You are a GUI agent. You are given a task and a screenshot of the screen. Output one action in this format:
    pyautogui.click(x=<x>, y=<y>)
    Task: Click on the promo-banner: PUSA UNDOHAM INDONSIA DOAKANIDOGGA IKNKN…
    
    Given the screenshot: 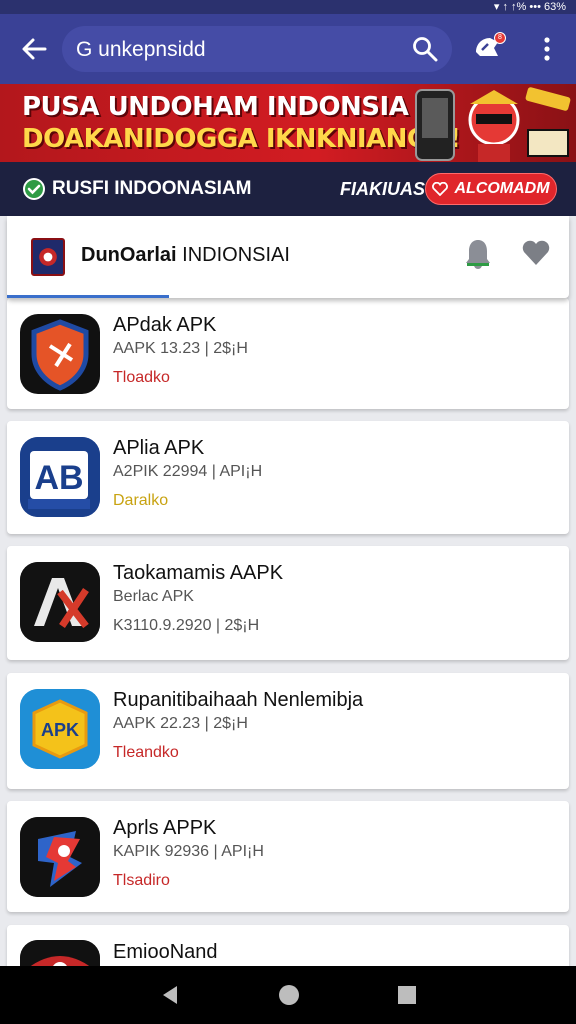 What is the action you would take?
    pyautogui.click(x=288, y=123)
    